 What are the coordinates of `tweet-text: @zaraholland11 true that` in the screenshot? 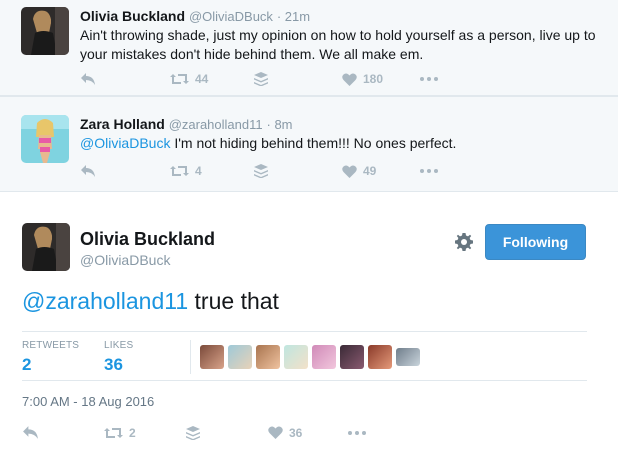 It's located at (150, 301).